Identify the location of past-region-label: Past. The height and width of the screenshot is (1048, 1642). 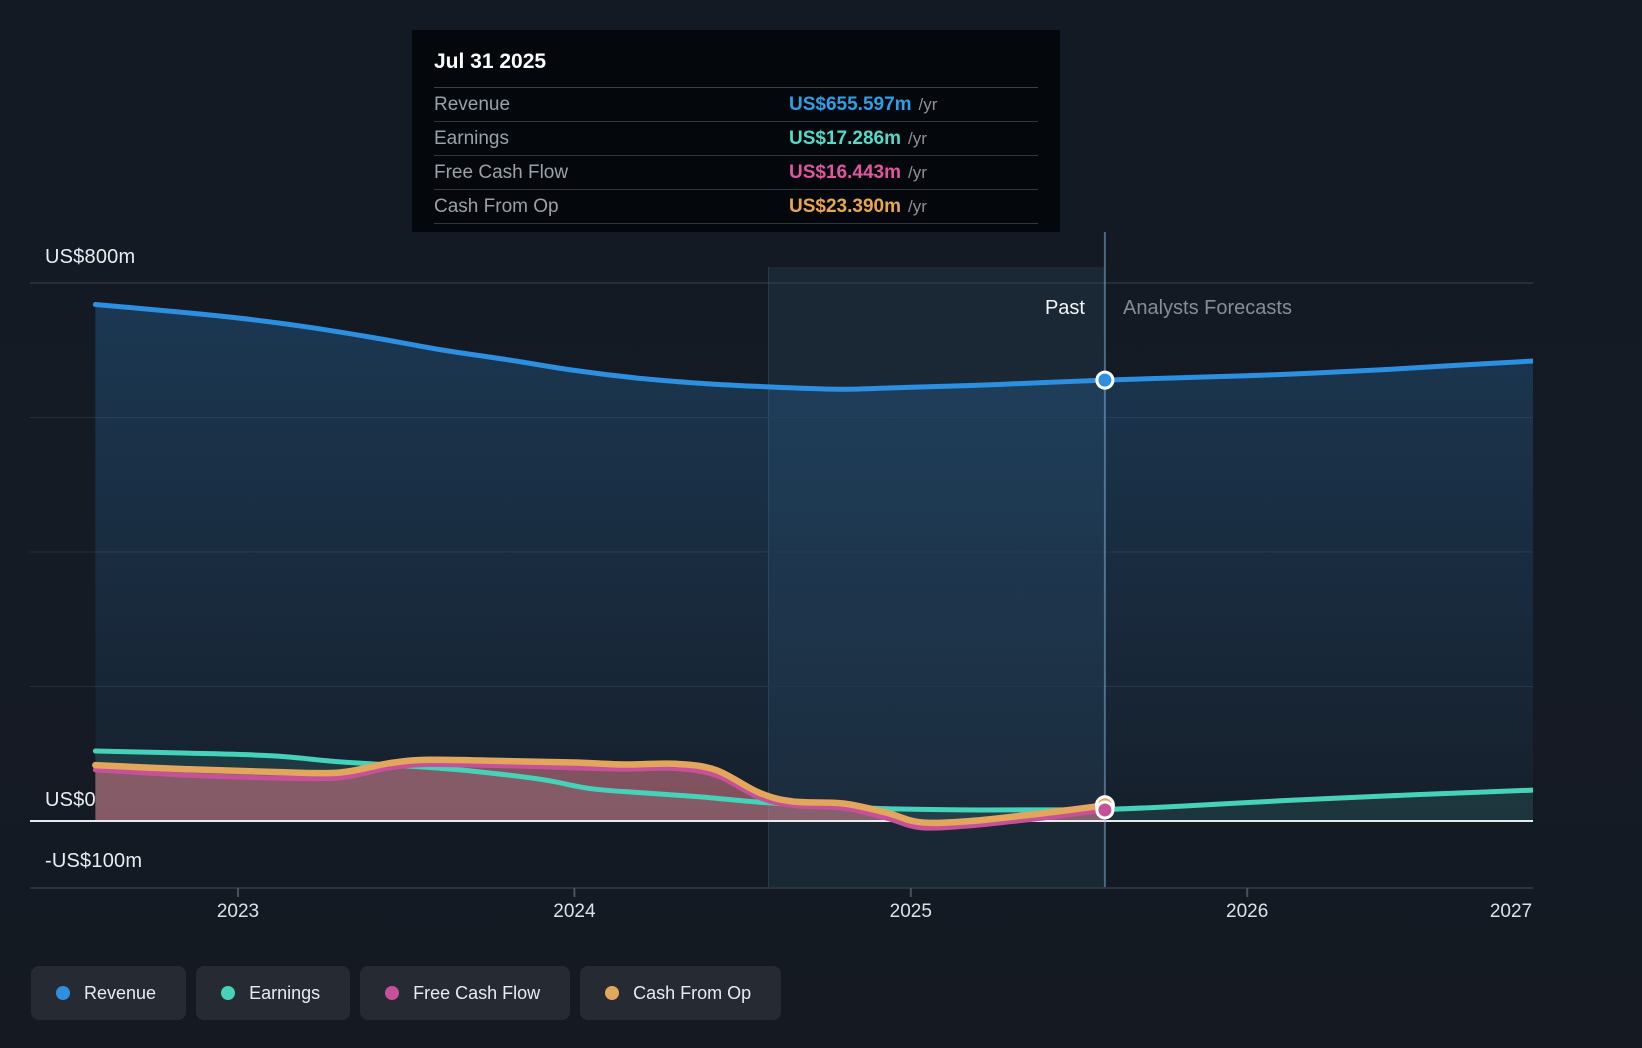
(1064, 308).